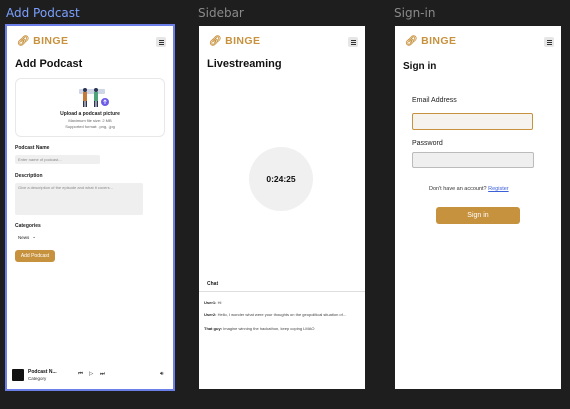 The width and height of the screenshot is (570, 409). Describe the element at coordinates (35, 256) in the screenshot. I see `add-podcast-button: Add Podcast` at that location.